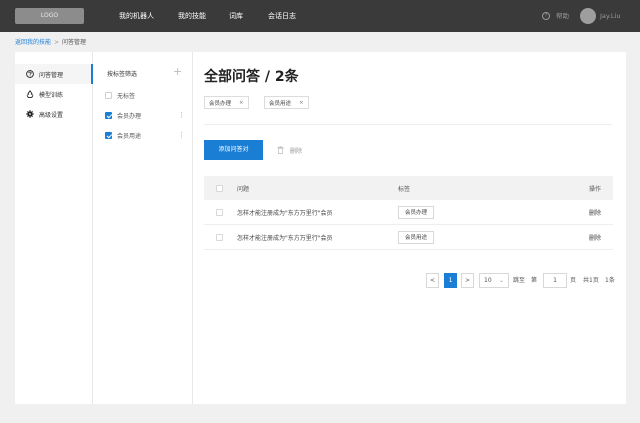 The width and height of the screenshot is (640, 423). Describe the element at coordinates (30, 94) in the screenshot. I see `recycle-icon` at that location.